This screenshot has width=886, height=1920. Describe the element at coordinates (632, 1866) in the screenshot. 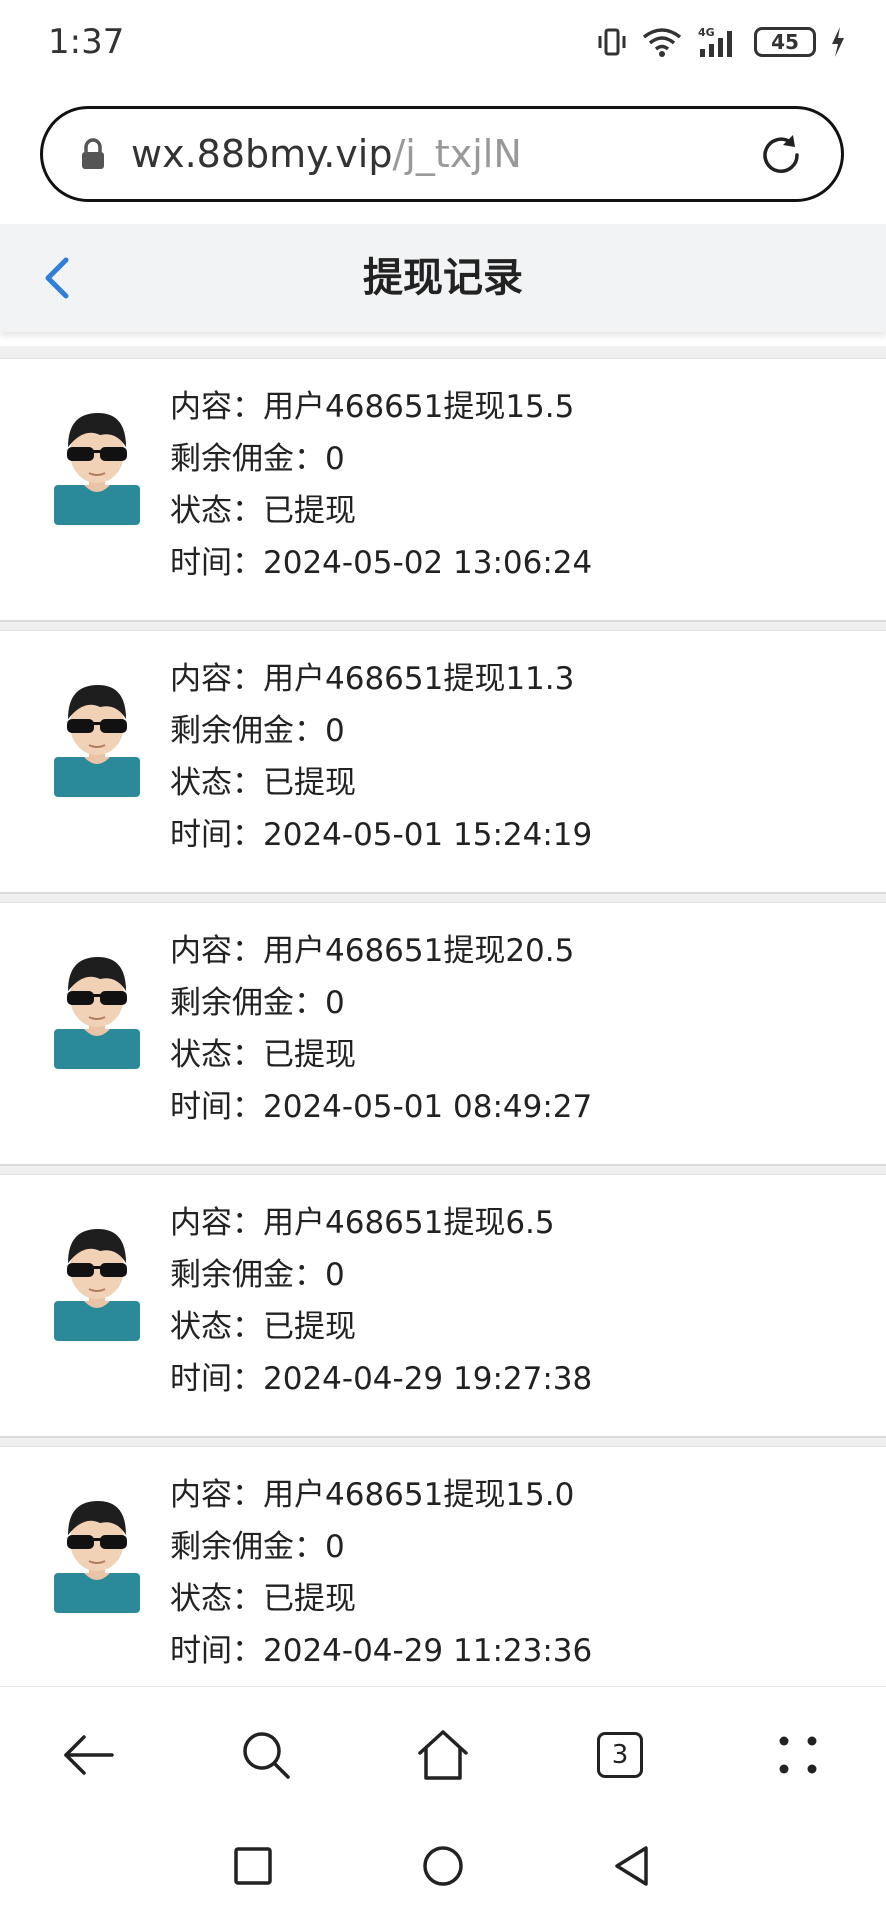

I see `back-triangle-icon` at that location.